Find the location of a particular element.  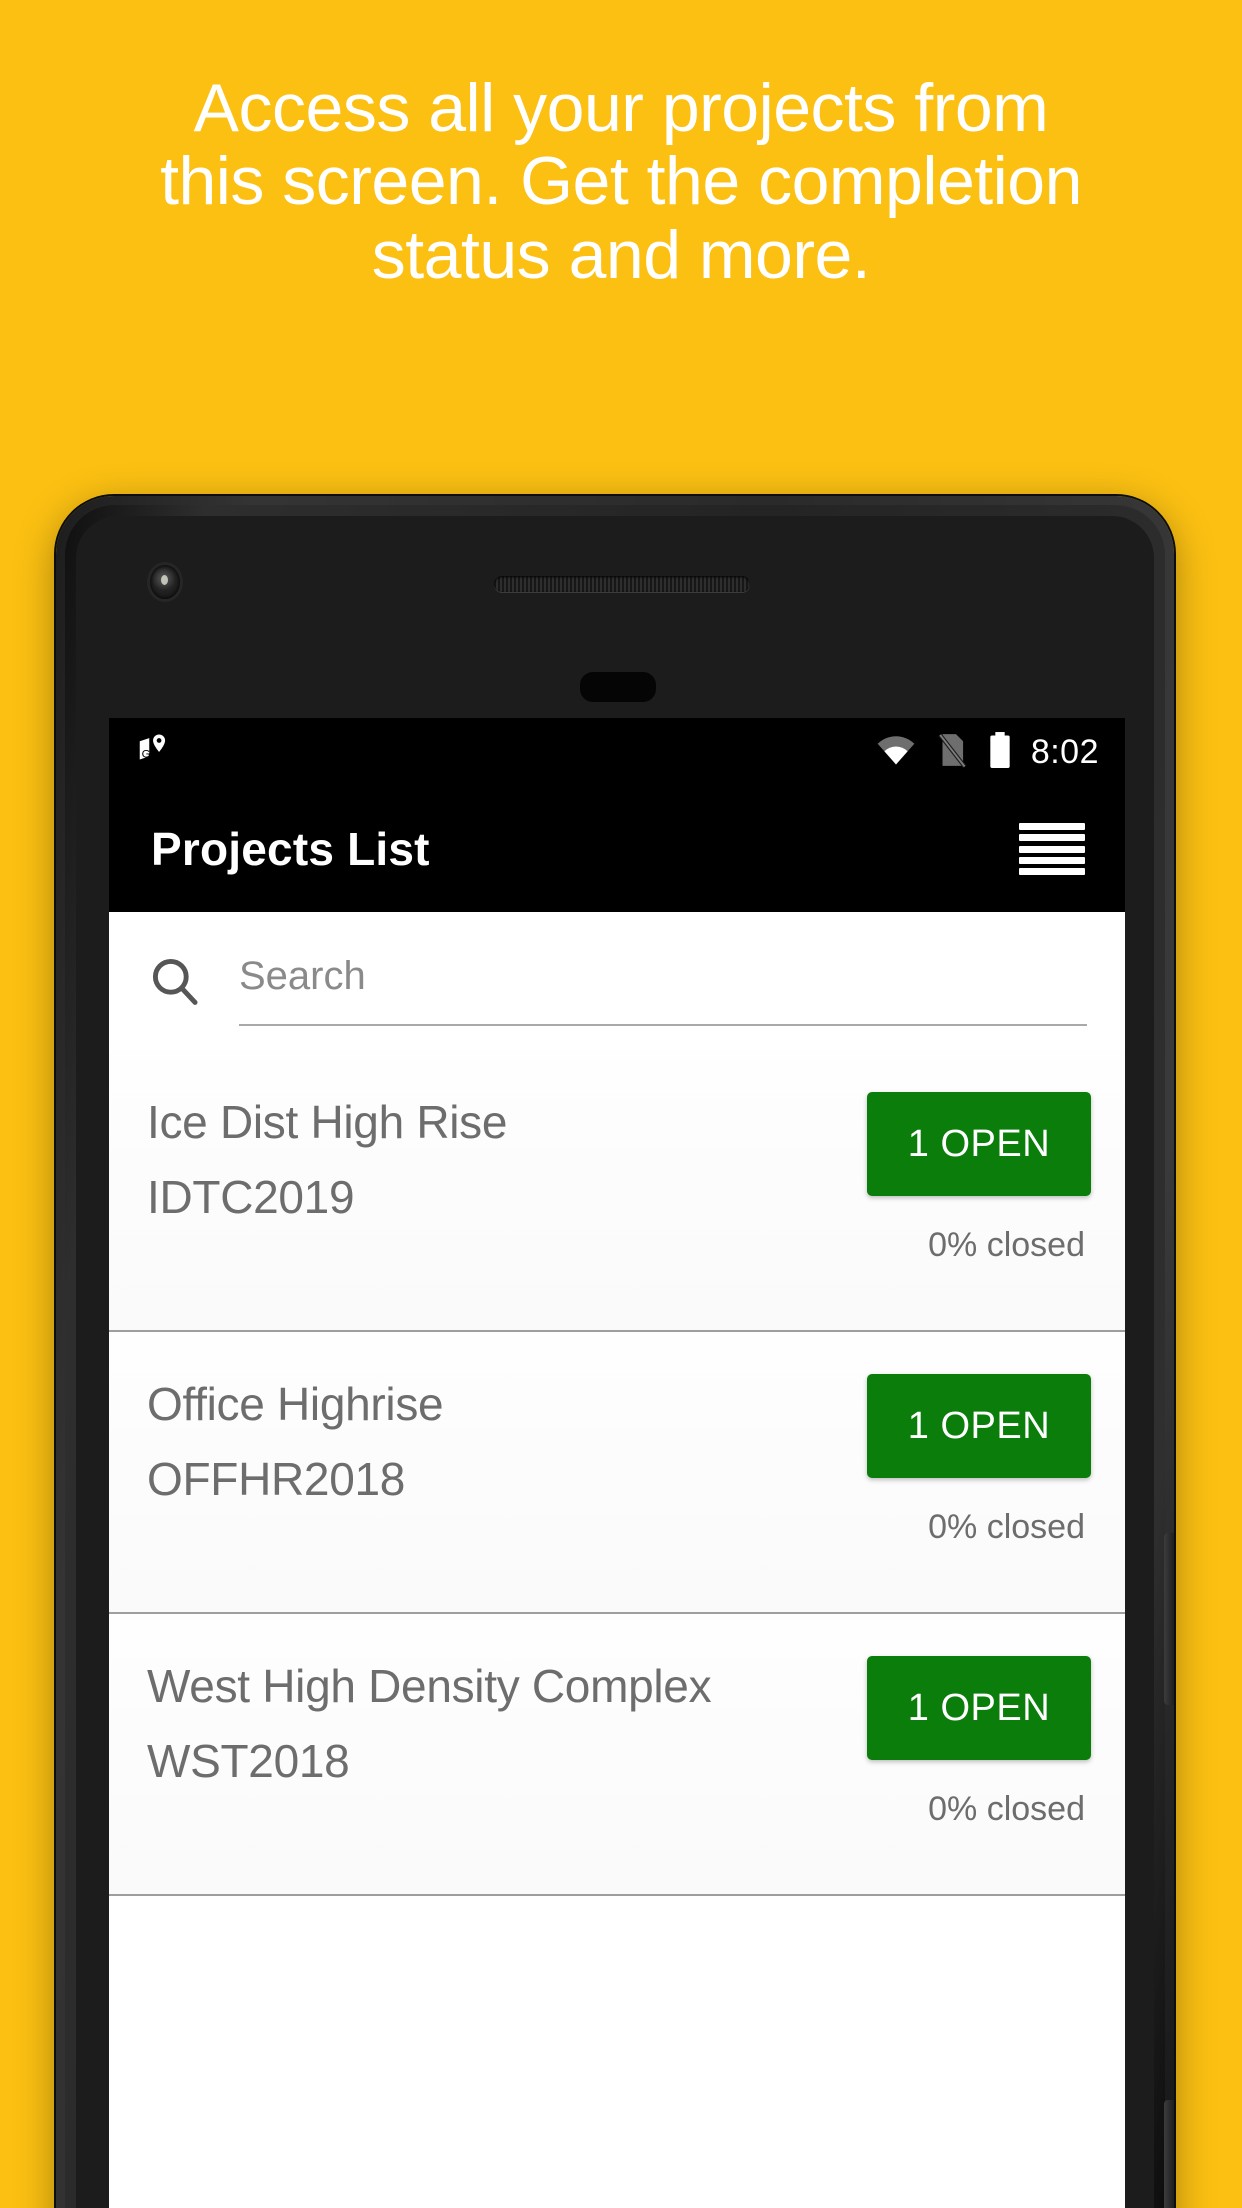

maps-location-icon: G is located at coordinates (154, 752).